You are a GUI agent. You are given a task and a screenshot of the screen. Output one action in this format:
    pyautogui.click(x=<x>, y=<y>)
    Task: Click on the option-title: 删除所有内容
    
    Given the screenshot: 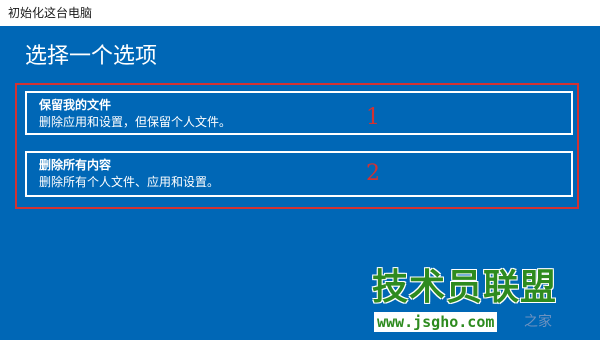 What is the action you would take?
    pyautogui.click(x=75, y=165)
    